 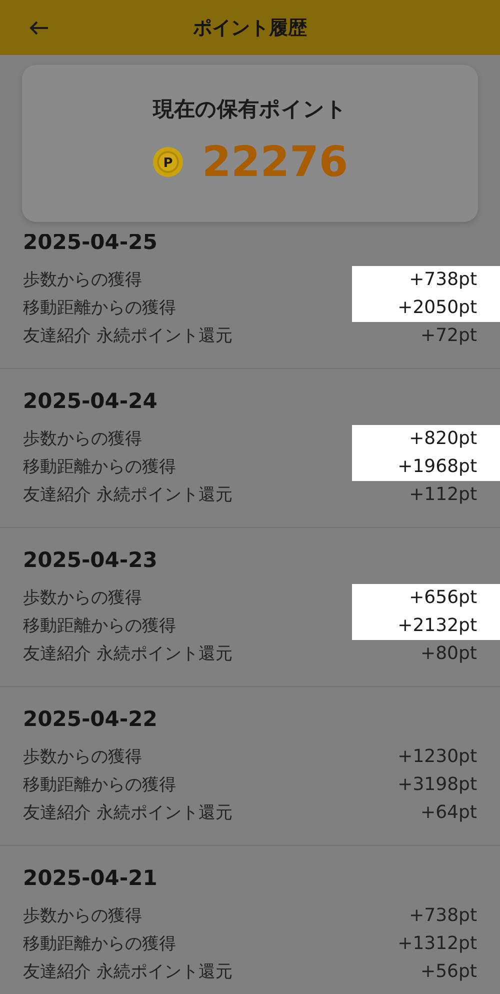 What do you see at coordinates (90, 401) in the screenshot?
I see `history-date: 2025-04-24` at bounding box center [90, 401].